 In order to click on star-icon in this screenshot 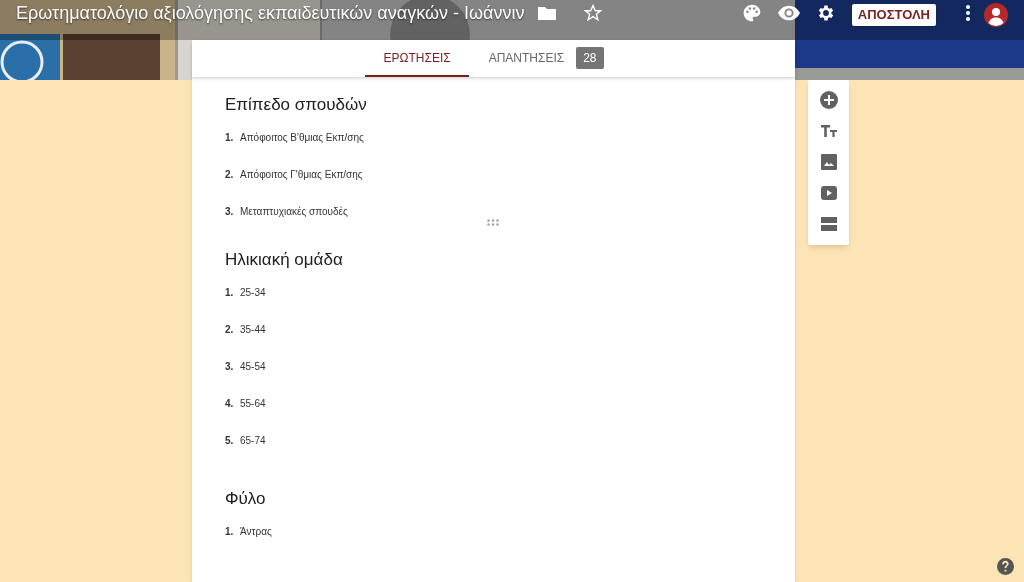, I will do `click(593, 13)`.